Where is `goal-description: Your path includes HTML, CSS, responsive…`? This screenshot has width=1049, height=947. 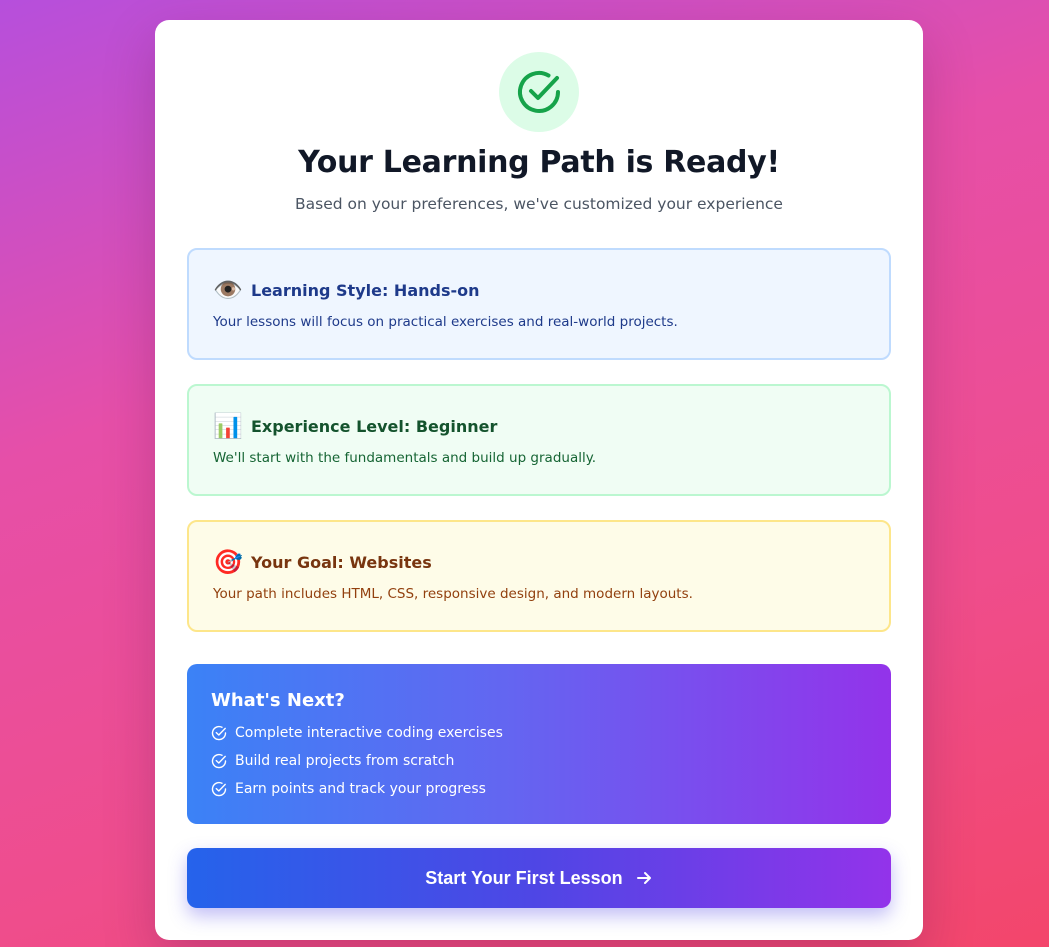
goal-description: Your path includes HTML, CSS, responsive… is located at coordinates (453, 594).